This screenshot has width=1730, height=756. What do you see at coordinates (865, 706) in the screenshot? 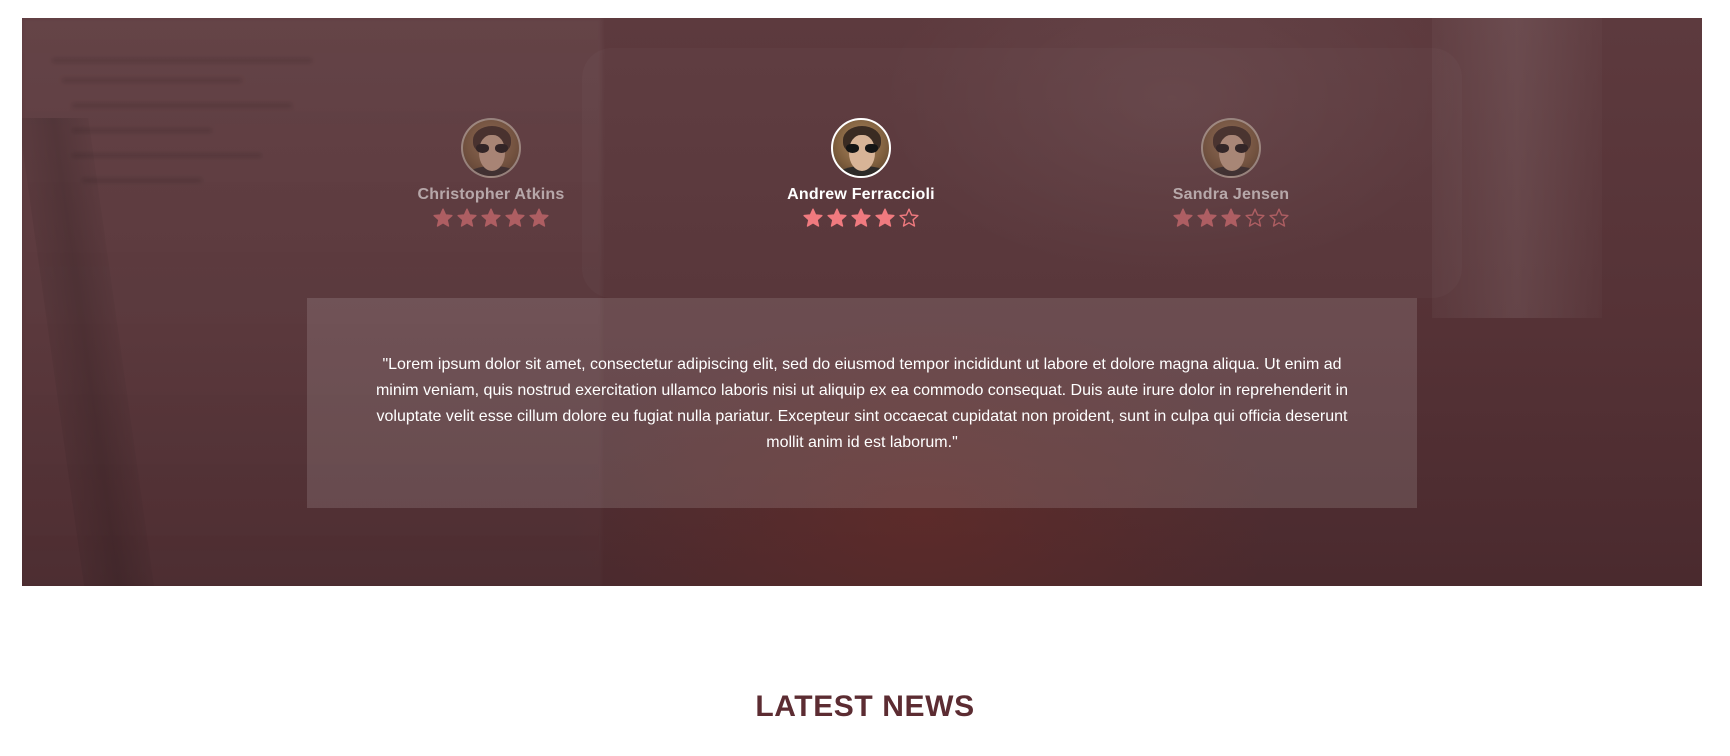
I see `section-title-latest-news: LATEST NEWS` at bounding box center [865, 706].